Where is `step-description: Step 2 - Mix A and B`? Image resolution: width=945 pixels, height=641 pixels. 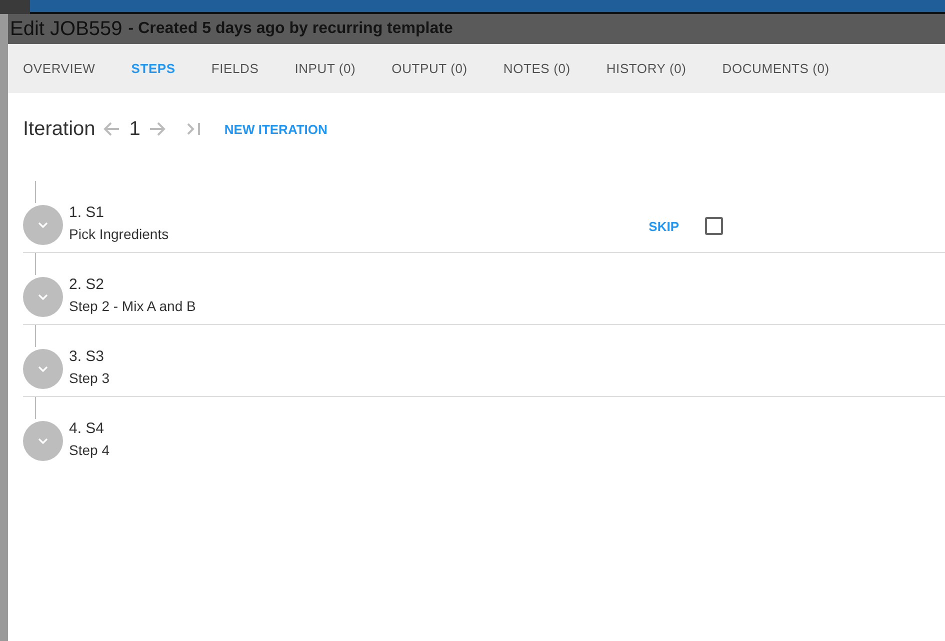
step-description: Step 2 - Mix A and B is located at coordinates (133, 306).